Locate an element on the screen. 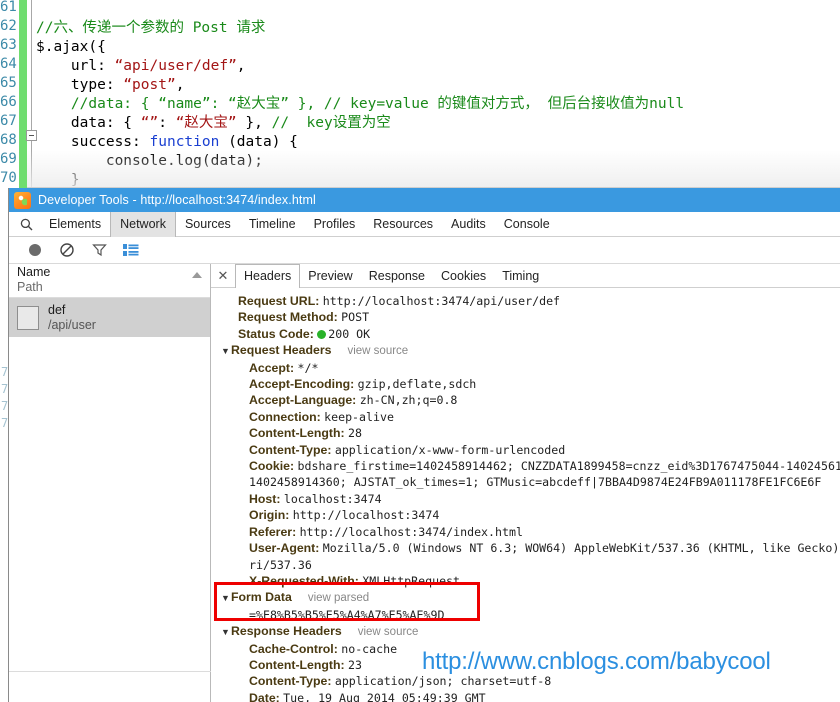 This screenshot has height=702, width=840. header-key: X-Requested-With: is located at coordinates (306, 580).